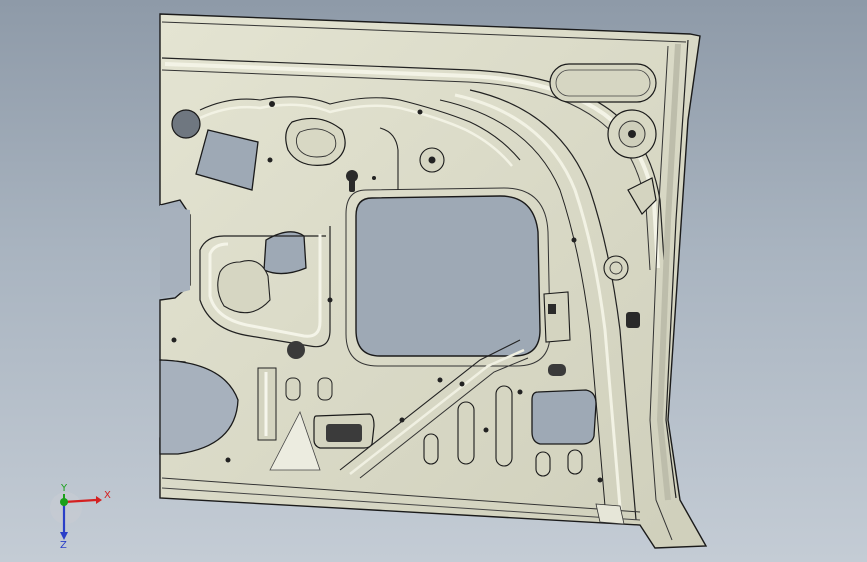 This screenshot has height=562, width=867. I want to click on keyhole-slot, so click(352, 184).